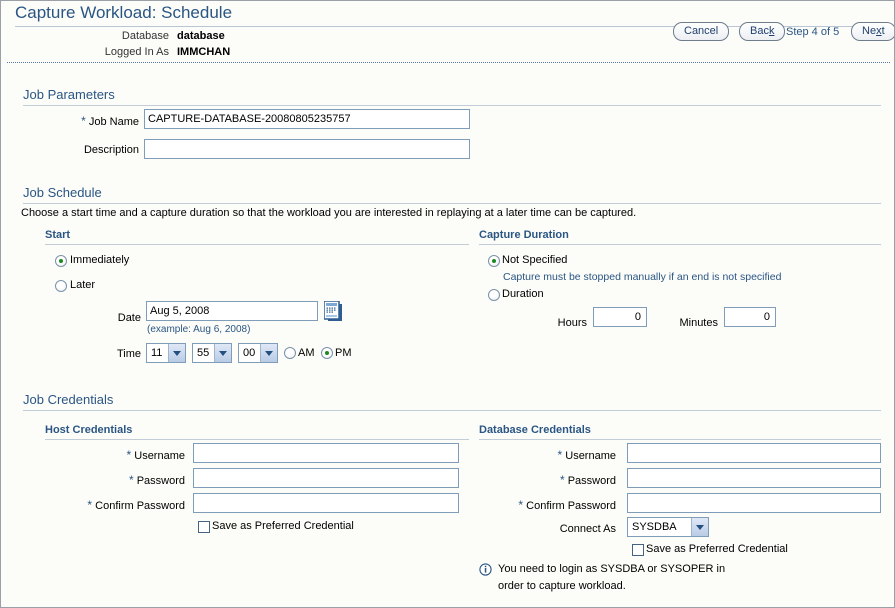 The image size is (895, 608). Describe the element at coordinates (572, 323) in the screenshot. I see `hours-label: Hours` at that location.